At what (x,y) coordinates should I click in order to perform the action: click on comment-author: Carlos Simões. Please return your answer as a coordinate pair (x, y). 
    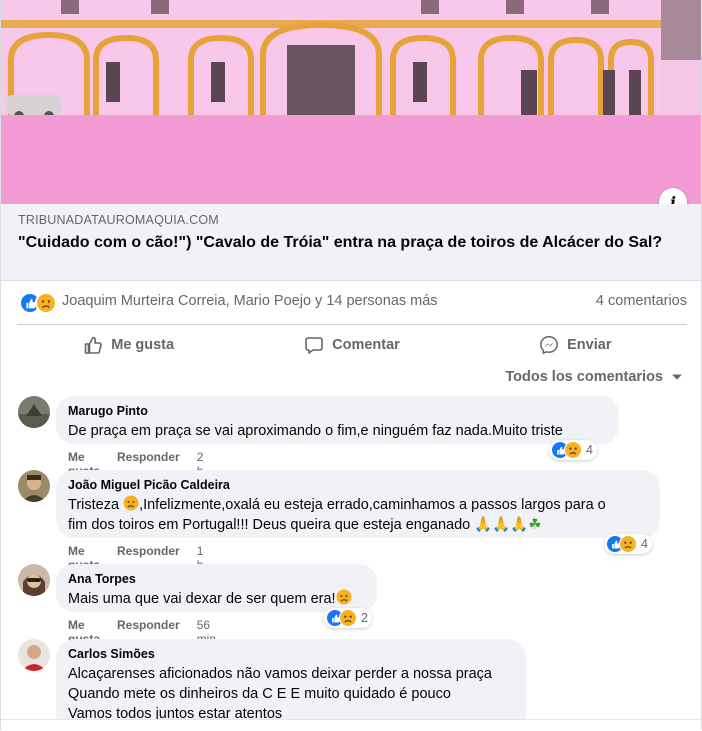
    Looking at the image, I should click on (291, 654).